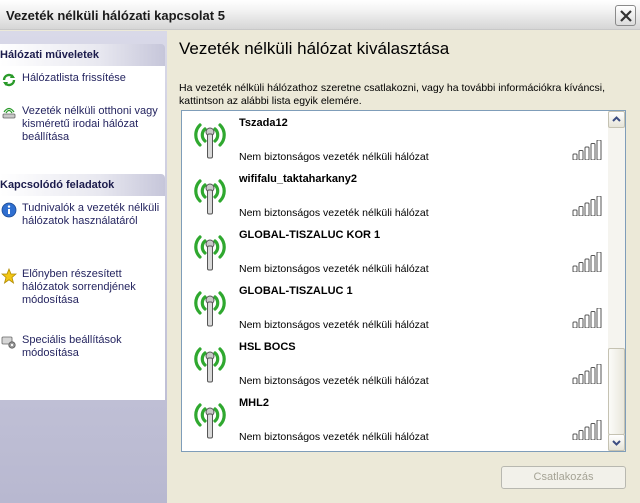 The image size is (640, 503). I want to click on close-icon, so click(626, 16).